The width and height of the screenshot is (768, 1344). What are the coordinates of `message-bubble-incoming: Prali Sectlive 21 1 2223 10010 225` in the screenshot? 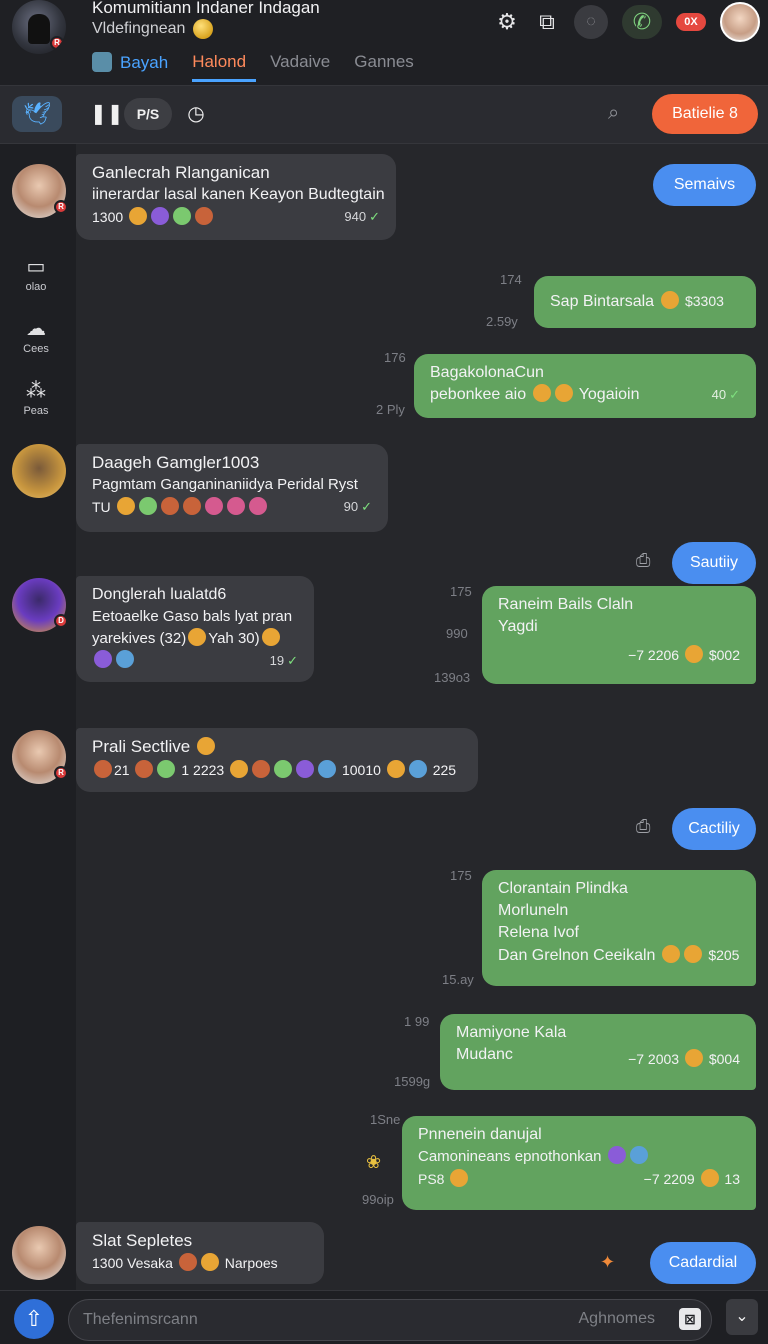 It's located at (277, 760).